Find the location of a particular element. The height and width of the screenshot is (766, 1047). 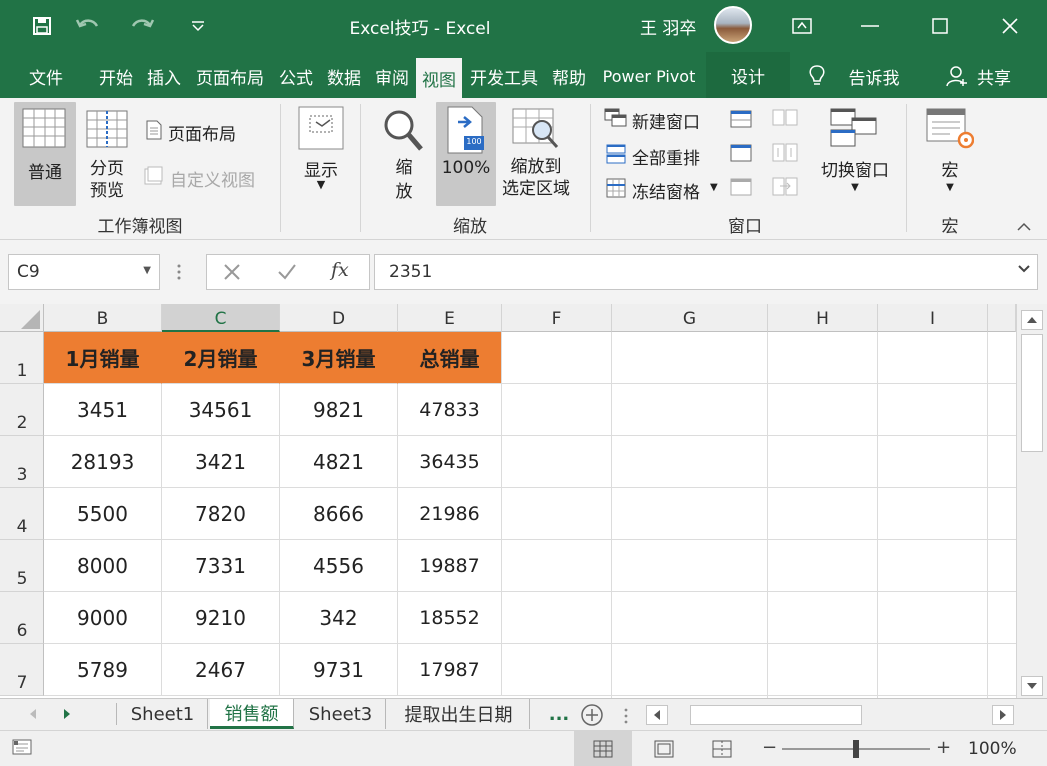

switch-windows-dropdown-icon: ▼ is located at coordinates (855, 187).